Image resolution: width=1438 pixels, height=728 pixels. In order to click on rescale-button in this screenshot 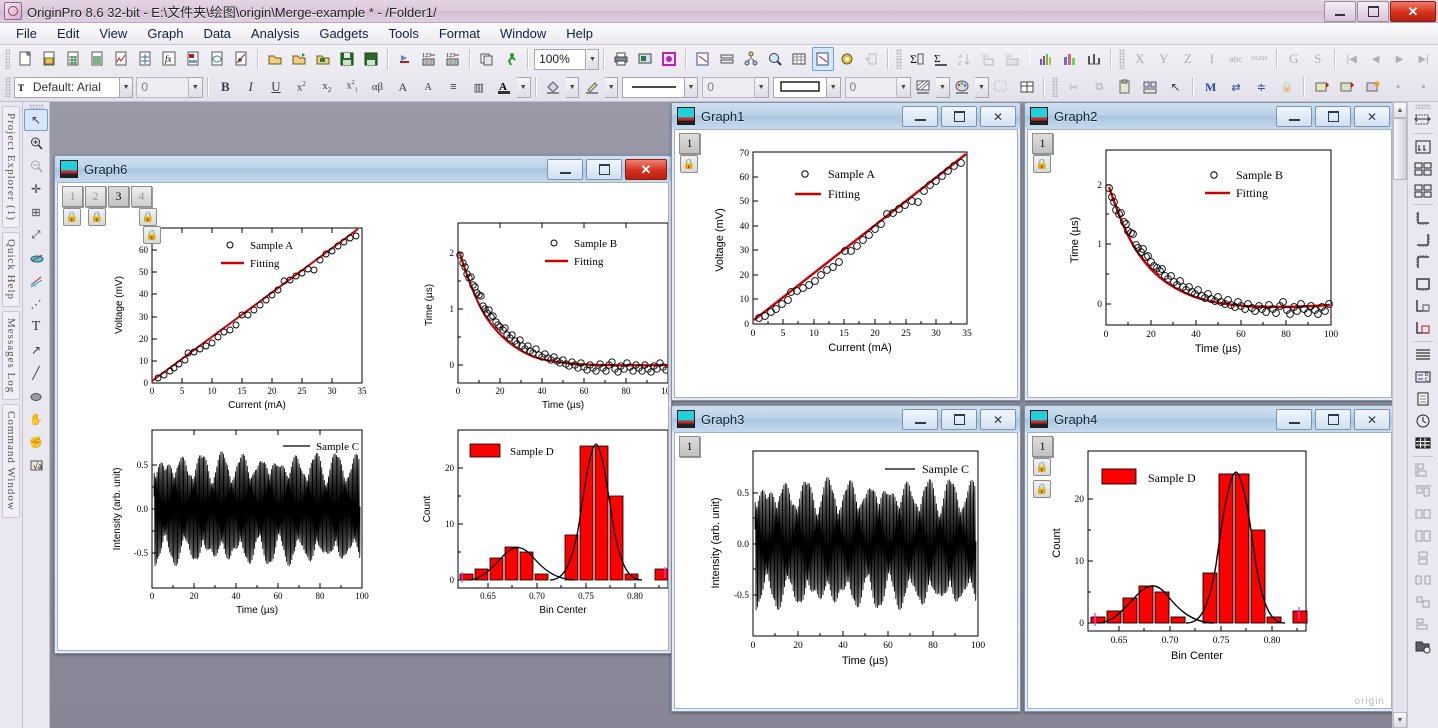, I will do `click(1321, 87)`.